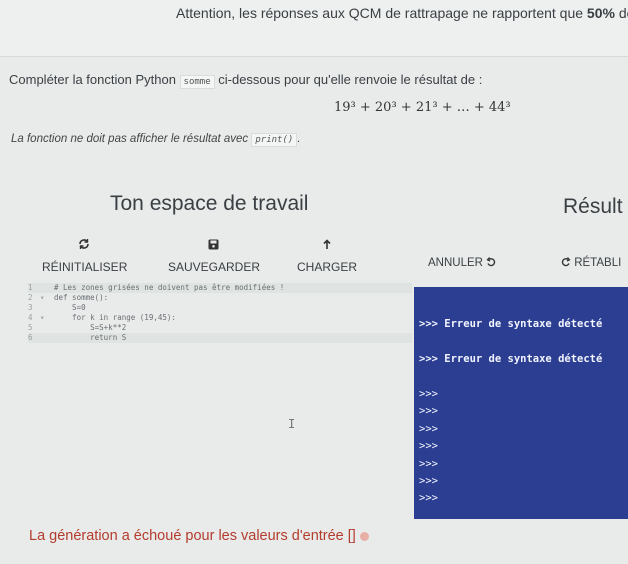  Describe the element at coordinates (455, 263) in the screenshot. I see `cancel-label: ANNULER` at that location.